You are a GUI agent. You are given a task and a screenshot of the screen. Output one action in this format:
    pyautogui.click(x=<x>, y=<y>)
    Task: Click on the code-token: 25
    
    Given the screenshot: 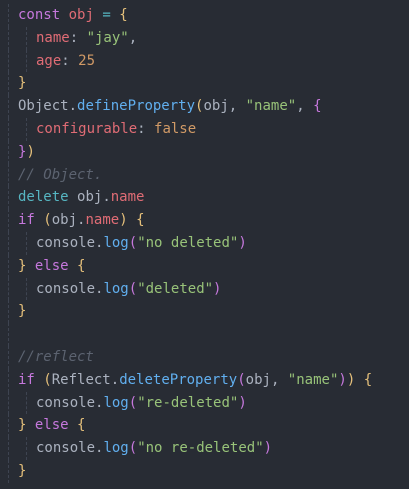 What is the action you would take?
    pyautogui.click(x=87, y=60)
    